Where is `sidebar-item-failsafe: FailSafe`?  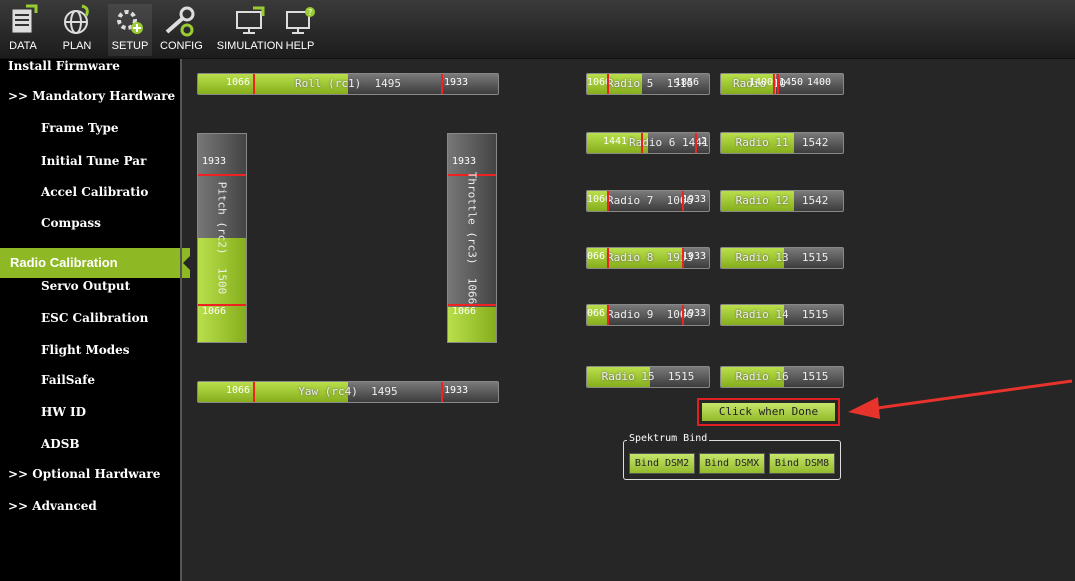
sidebar-item-failsafe: FailSafe is located at coordinates (110, 388).